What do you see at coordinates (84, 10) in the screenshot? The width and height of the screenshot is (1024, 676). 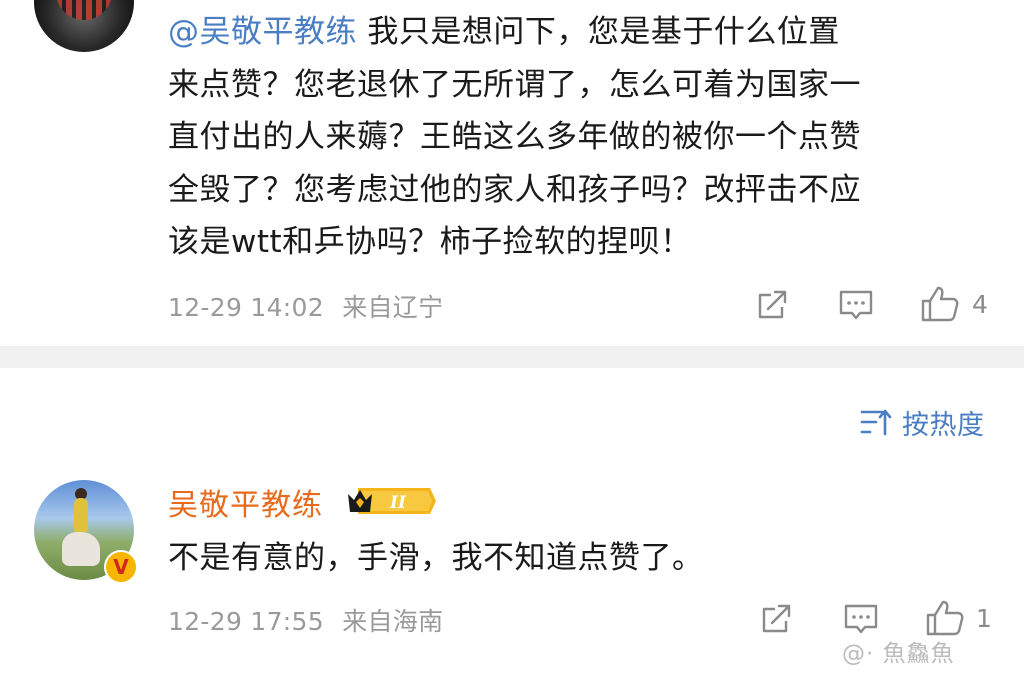 I see `avatar-image` at bounding box center [84, 10].